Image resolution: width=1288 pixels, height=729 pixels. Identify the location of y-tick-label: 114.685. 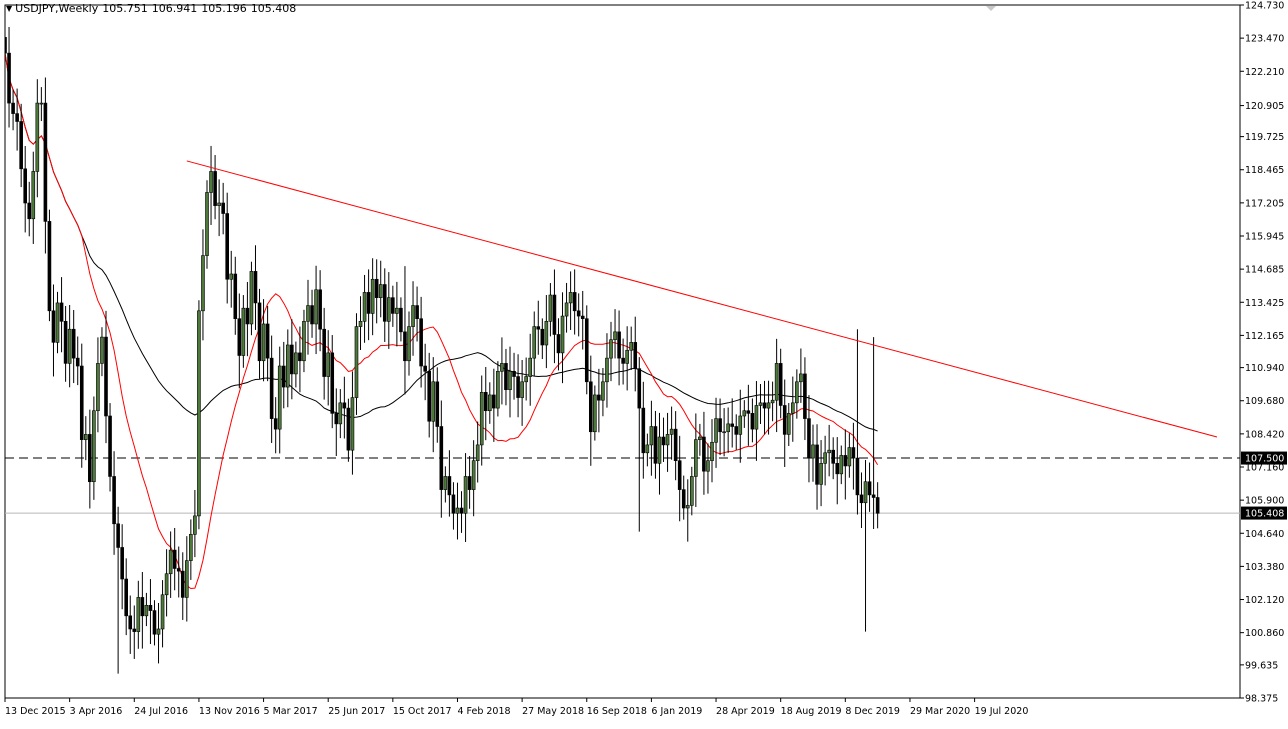
(1264, 270).